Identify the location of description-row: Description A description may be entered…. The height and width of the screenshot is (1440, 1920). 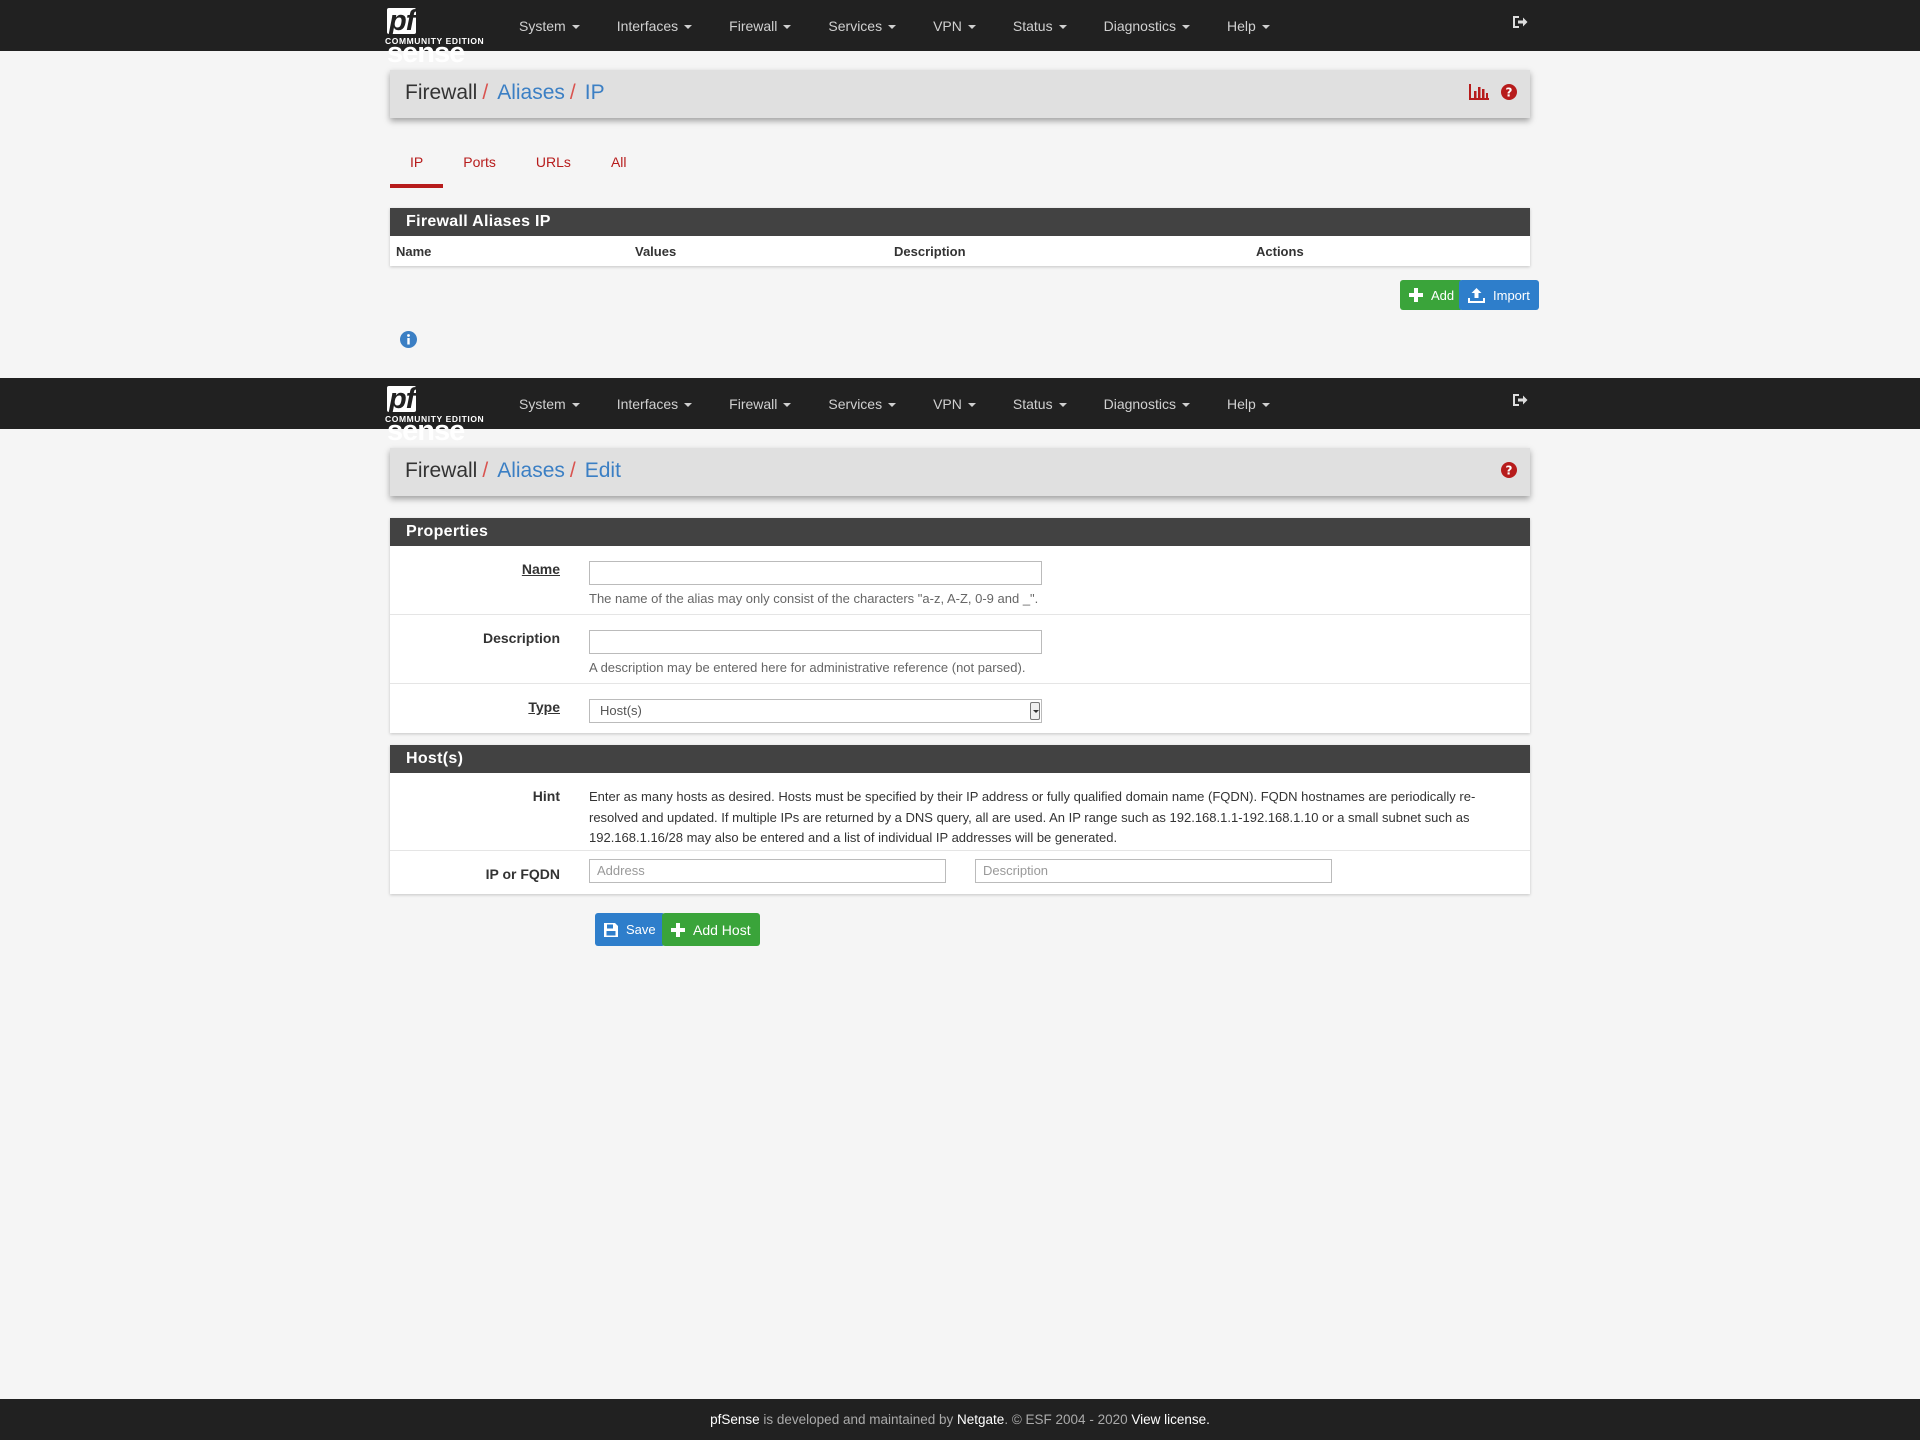
(960, 649).